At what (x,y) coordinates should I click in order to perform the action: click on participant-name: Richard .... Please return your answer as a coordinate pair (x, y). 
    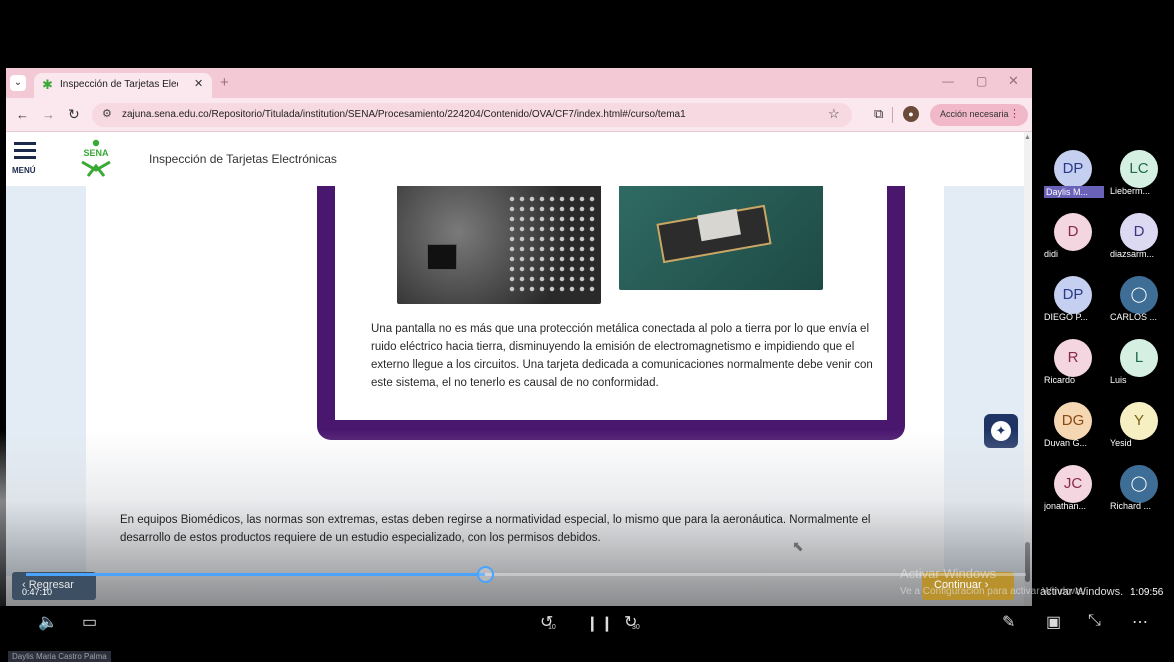
    Looking at the image, I should click on (1131, 506).